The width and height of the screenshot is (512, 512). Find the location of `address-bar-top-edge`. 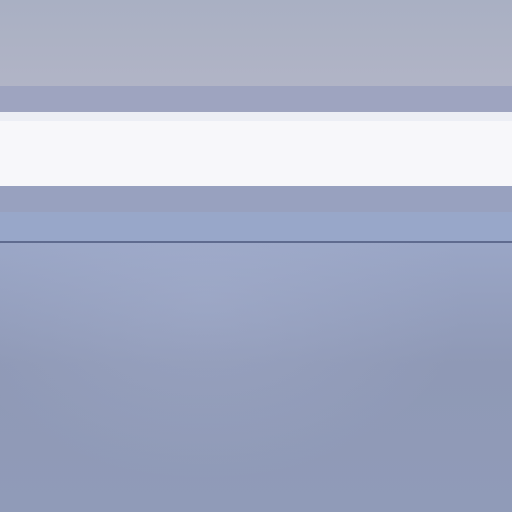

address-bar-top-edge is located at coordinates (256, 116).